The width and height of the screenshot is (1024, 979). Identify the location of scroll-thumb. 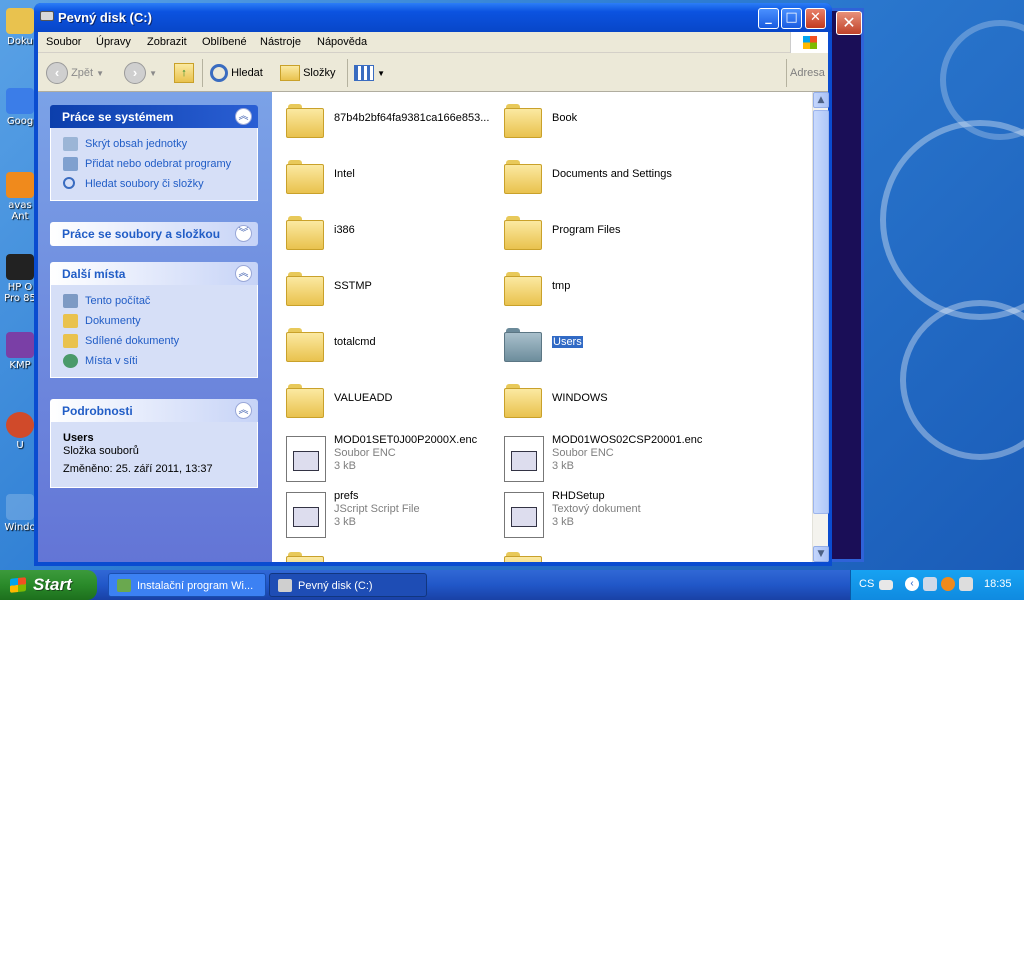
(821, 312).